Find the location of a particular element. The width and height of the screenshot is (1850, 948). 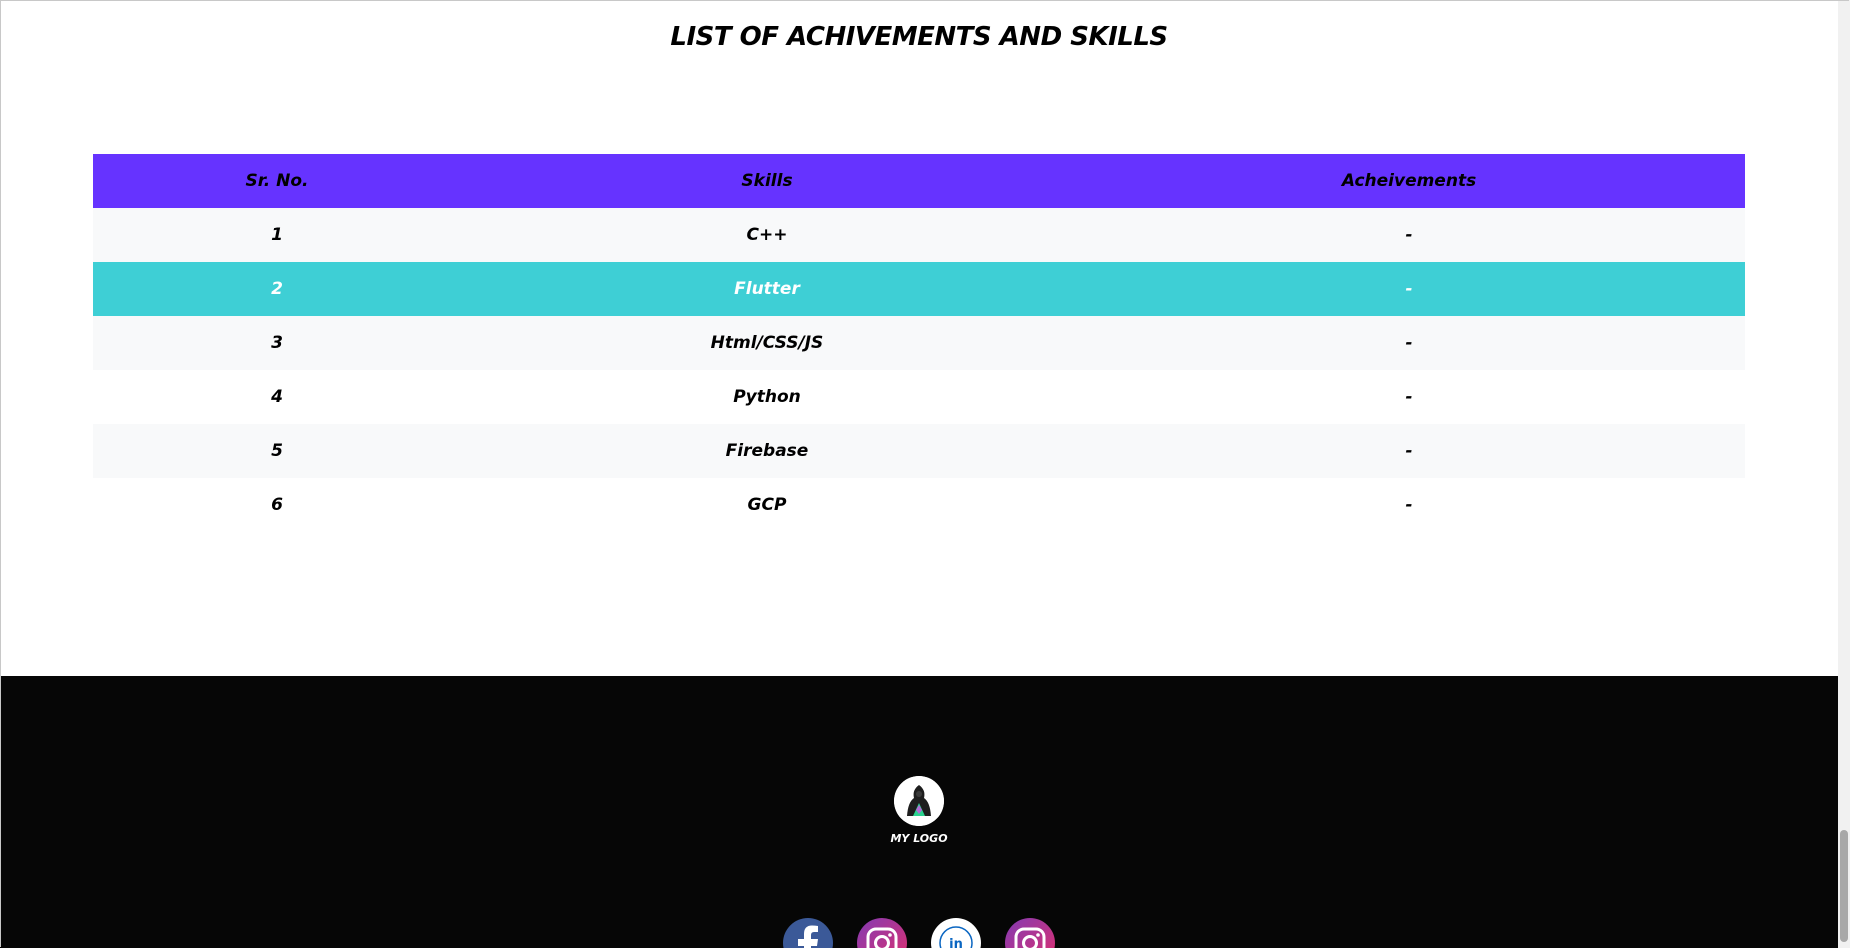

table-row: 1 C++ - is located at coordinates (919, 235).